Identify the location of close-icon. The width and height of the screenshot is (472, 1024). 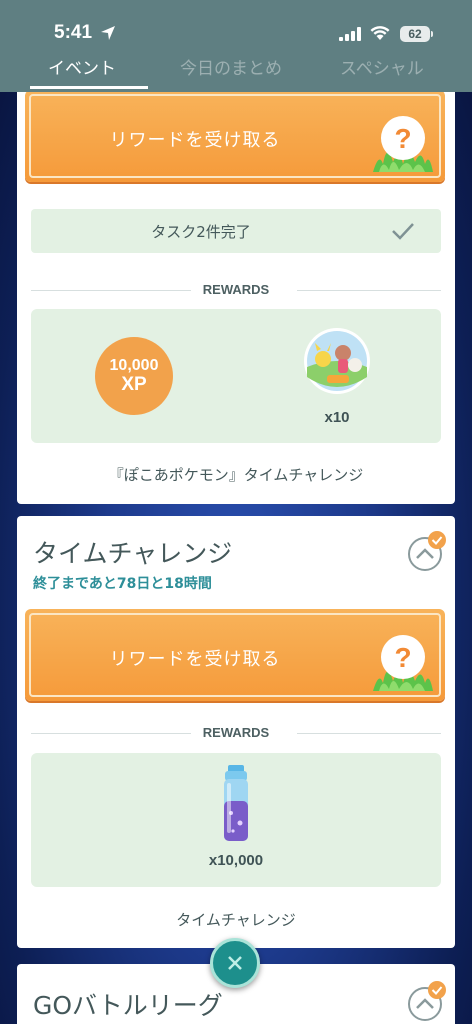
(235, 963).